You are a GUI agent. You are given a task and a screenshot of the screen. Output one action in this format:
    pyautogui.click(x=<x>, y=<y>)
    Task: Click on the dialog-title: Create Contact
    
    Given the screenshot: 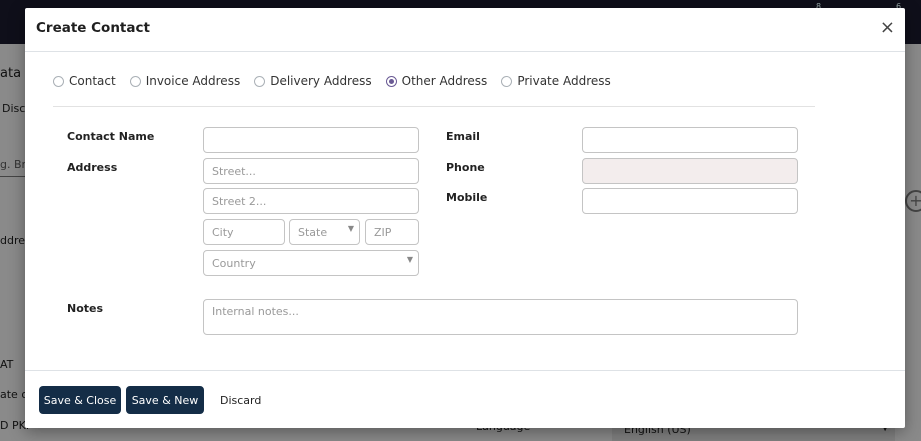 What is the action you would take?
    pyautogui.click(x=93, y=28)
    